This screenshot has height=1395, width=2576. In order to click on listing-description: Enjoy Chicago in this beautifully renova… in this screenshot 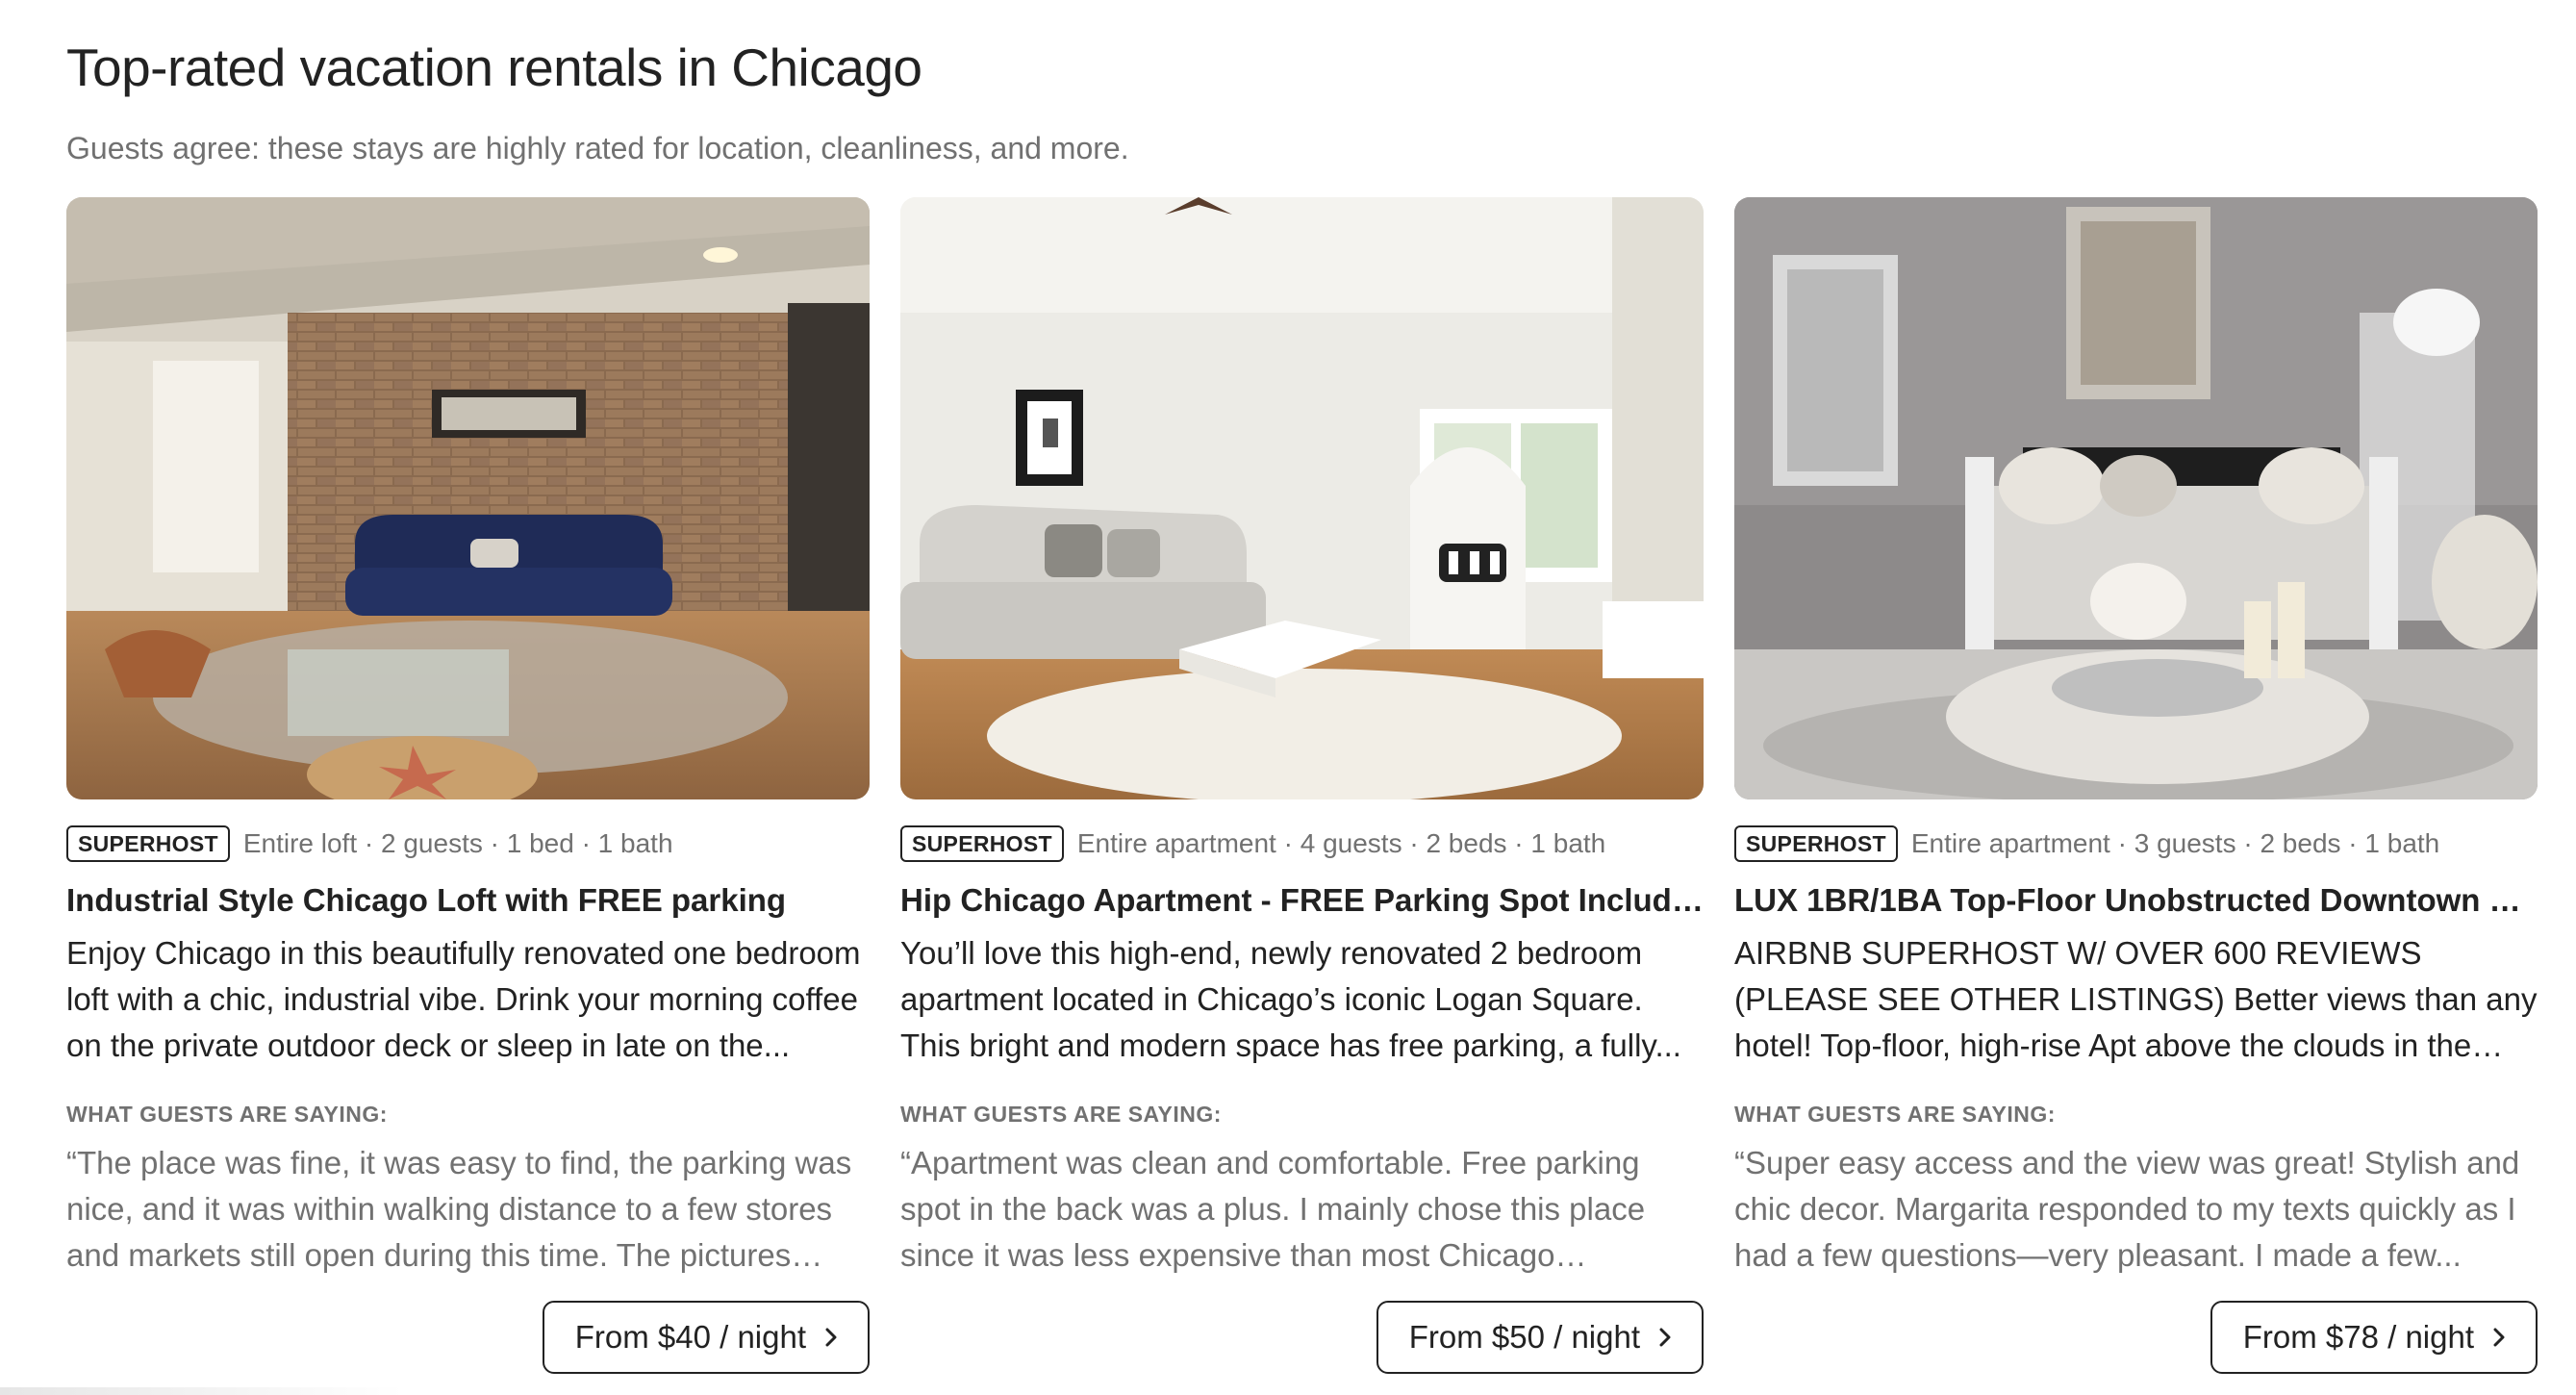, I will do `click(464, 999)`.